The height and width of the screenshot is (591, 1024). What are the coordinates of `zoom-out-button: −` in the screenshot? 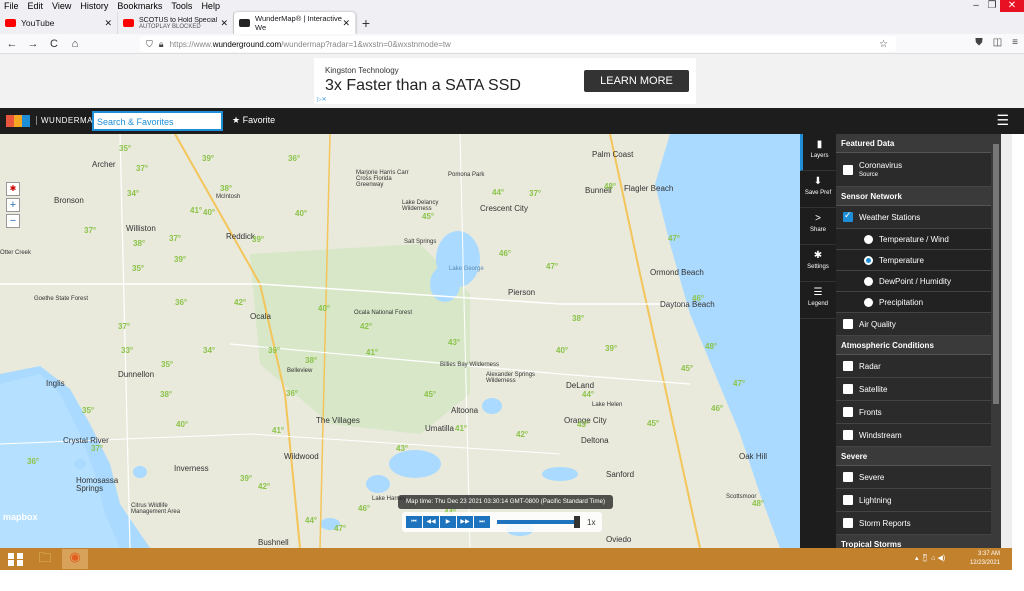 It's located at (13, 221).